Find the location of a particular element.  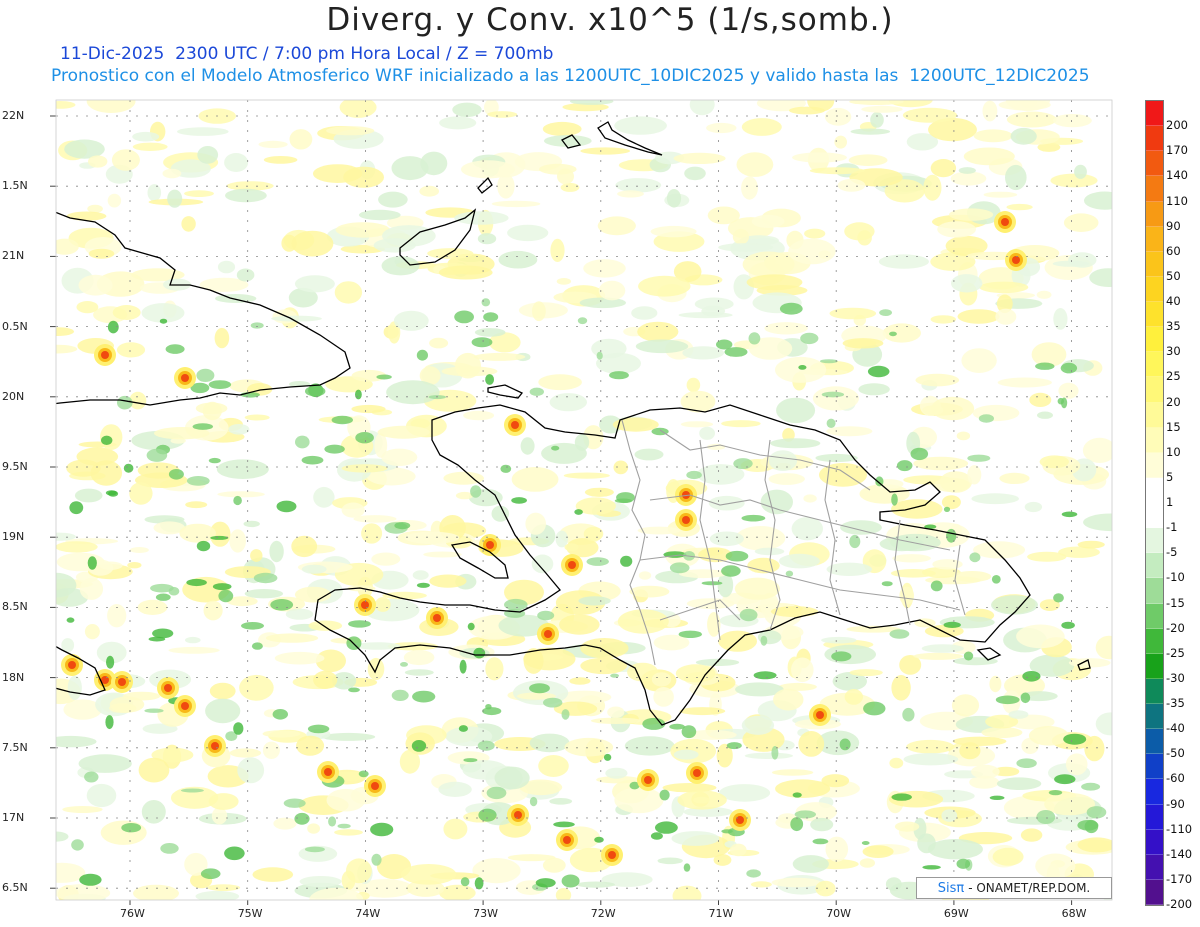

colorbar-label: 10 is located at coordinates (1173, 451).